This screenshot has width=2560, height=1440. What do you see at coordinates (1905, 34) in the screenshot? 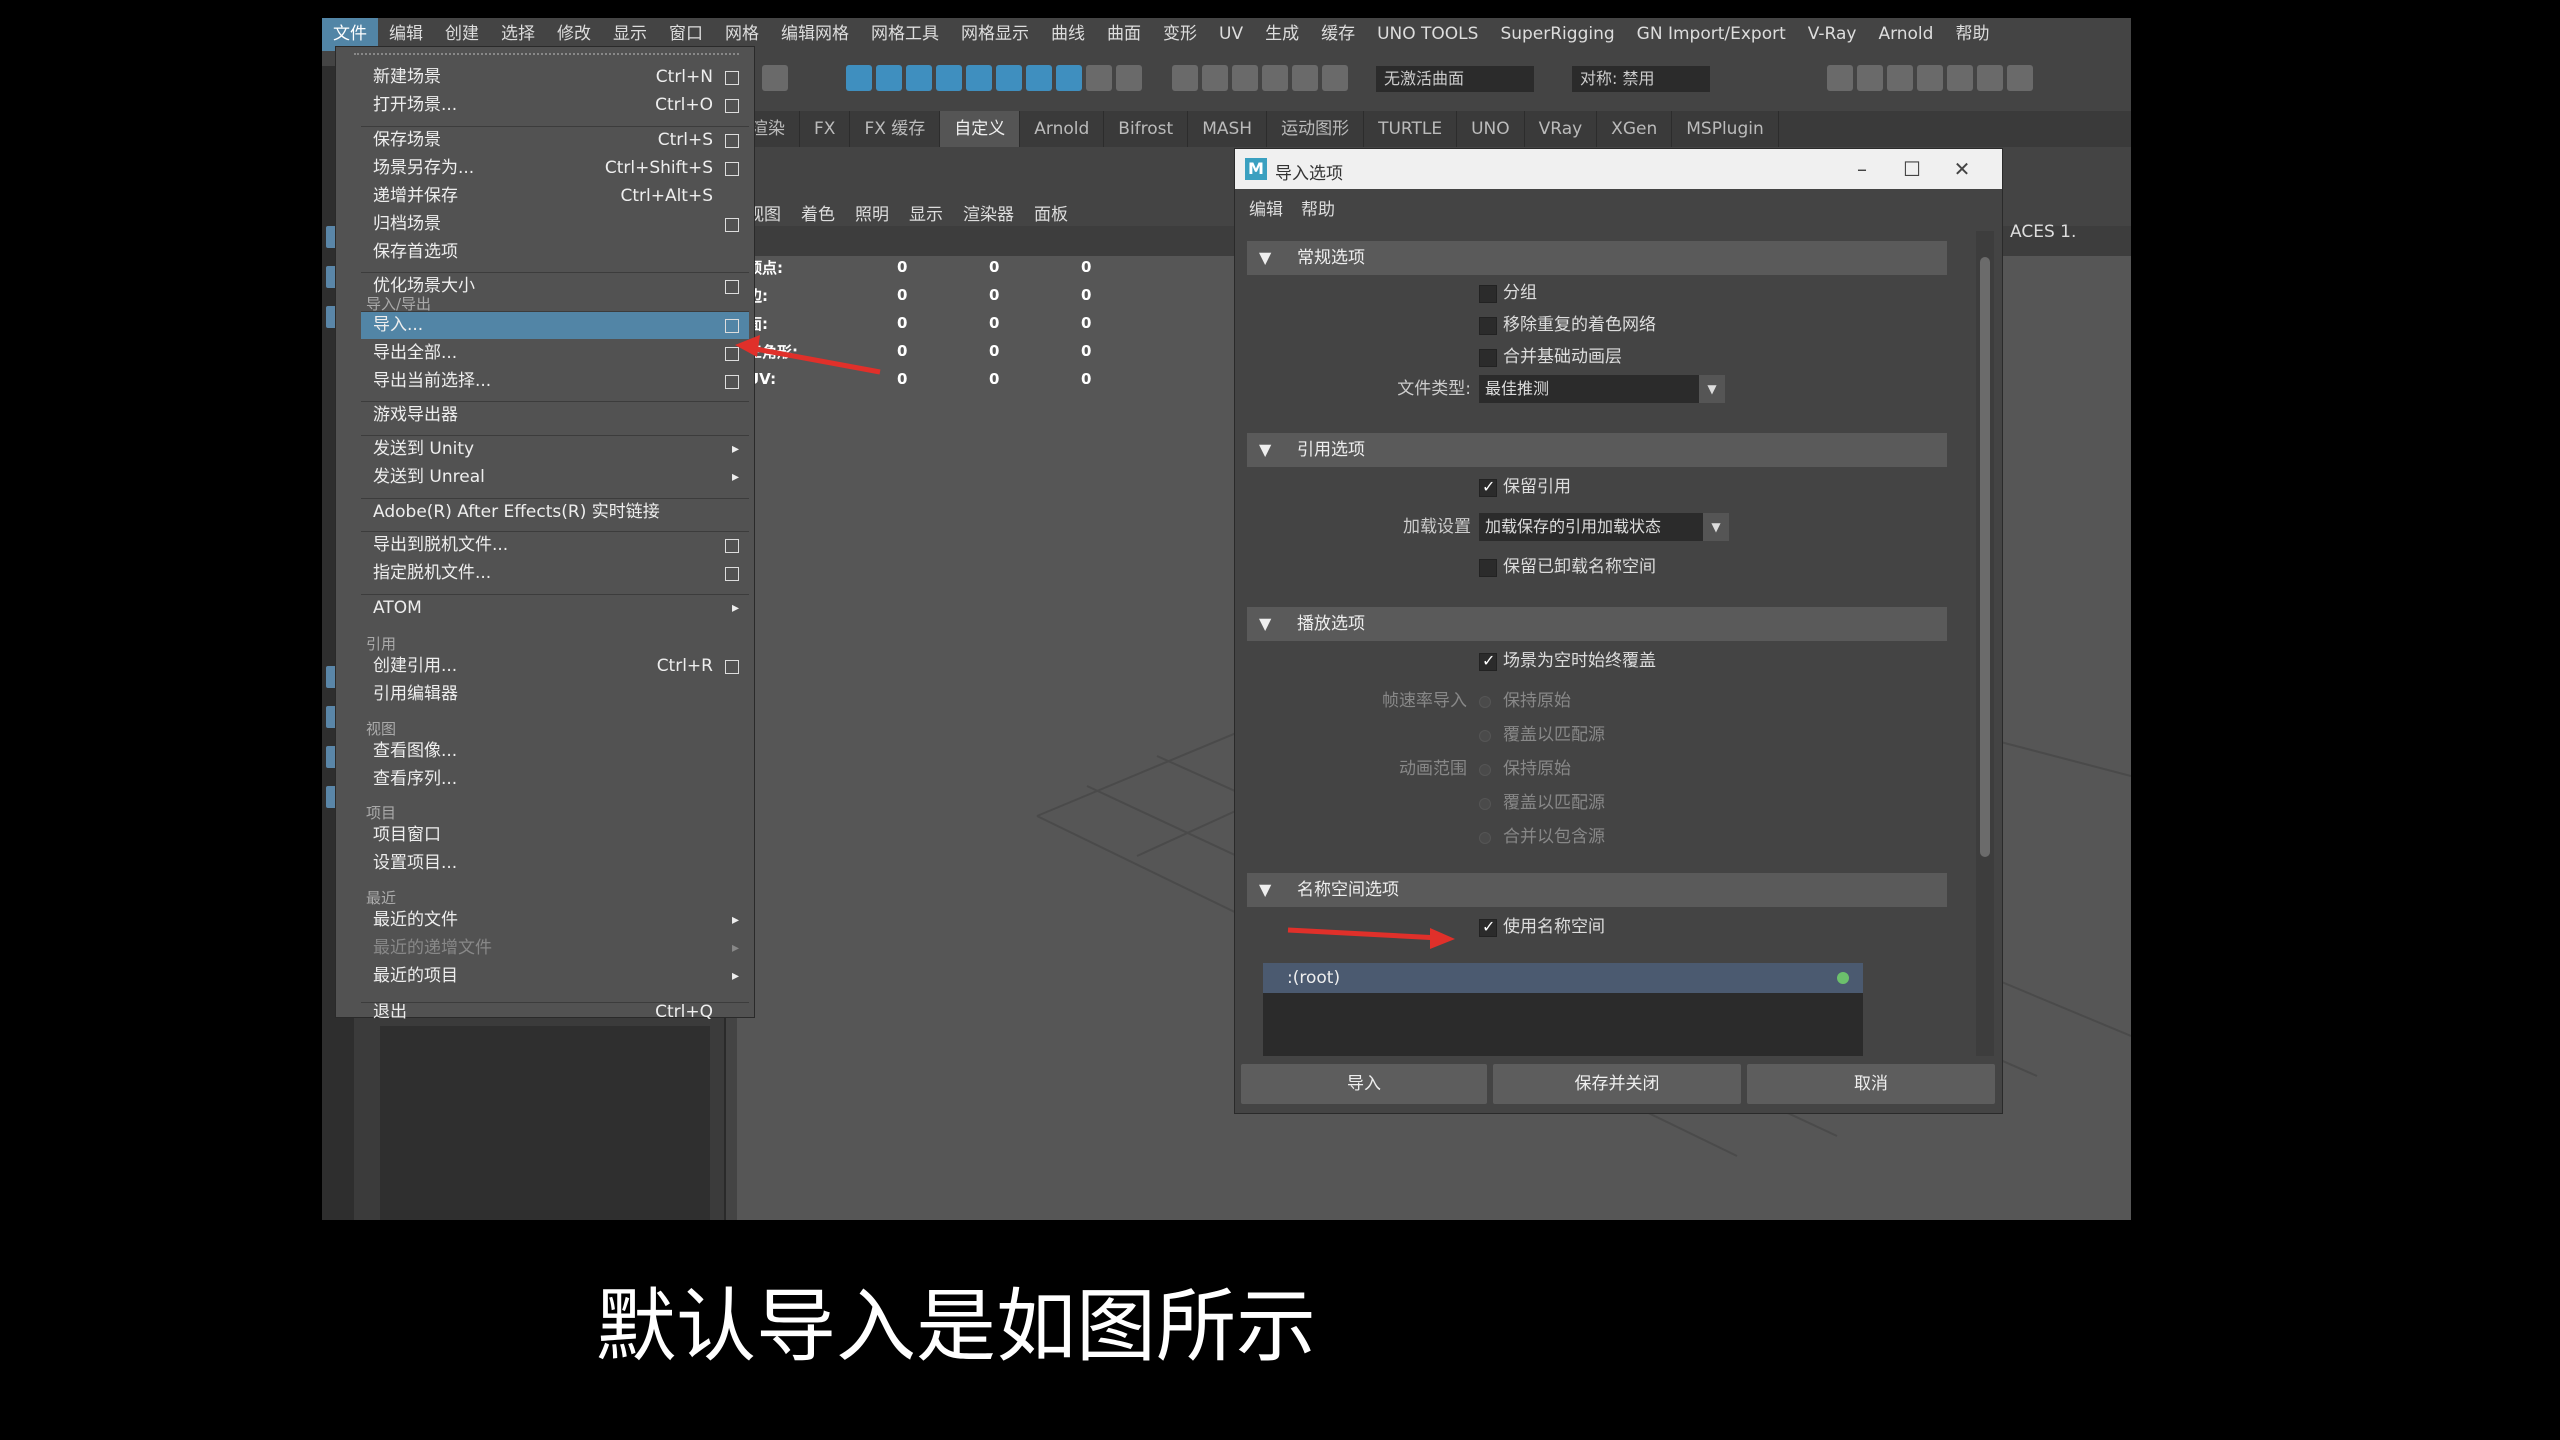
I see `menu-item: Arnold` at bounding box center [1905, 34].